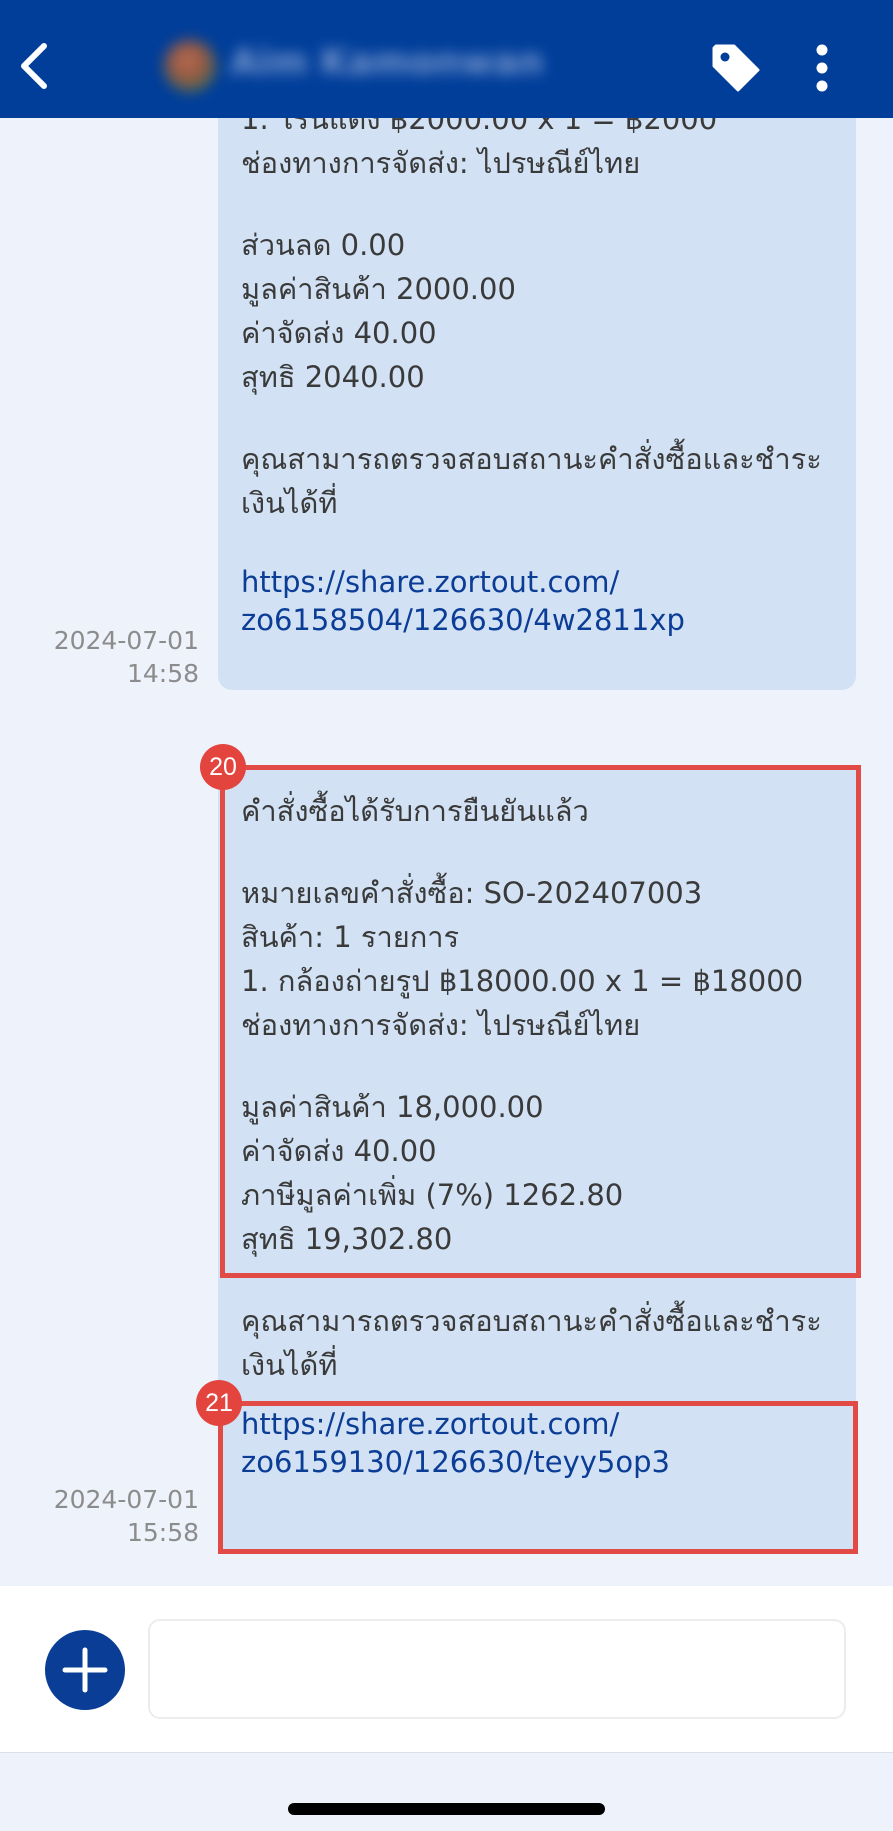 This screenshot has height=1831, width=893. I want to click on home-indicator-area, so click(446, 1791).